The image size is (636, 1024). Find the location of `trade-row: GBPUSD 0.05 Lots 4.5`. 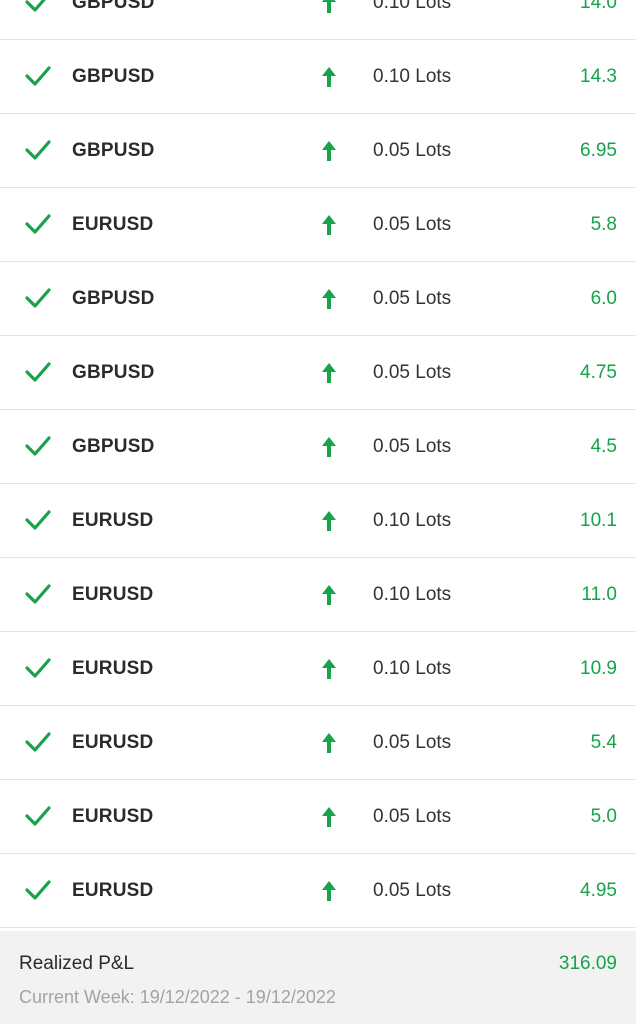

trade-row: GBPUSD 0.05 Lots 4.5 is located at coordinates (318, 447).